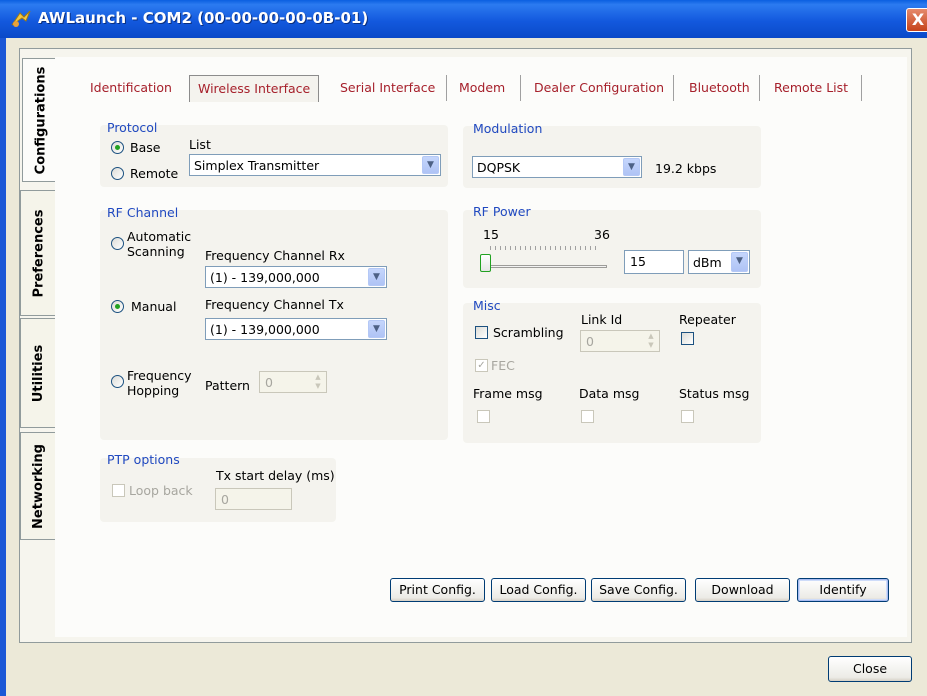  I want to click on side-tab-configurations: Configurations, so click(40, 120).